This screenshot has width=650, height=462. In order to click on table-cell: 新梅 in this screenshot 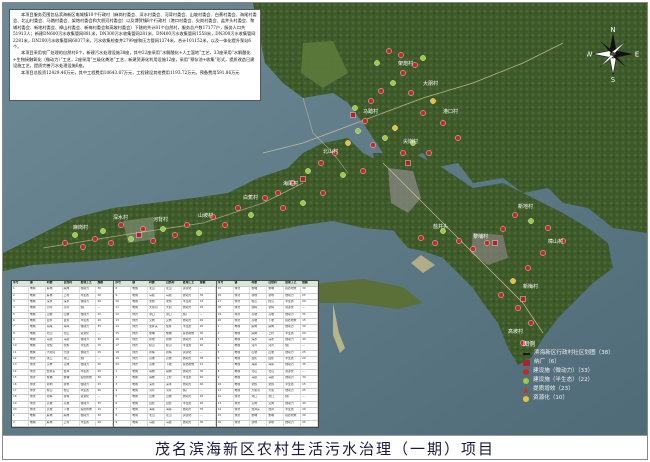, I will do `click(54, 398)`.